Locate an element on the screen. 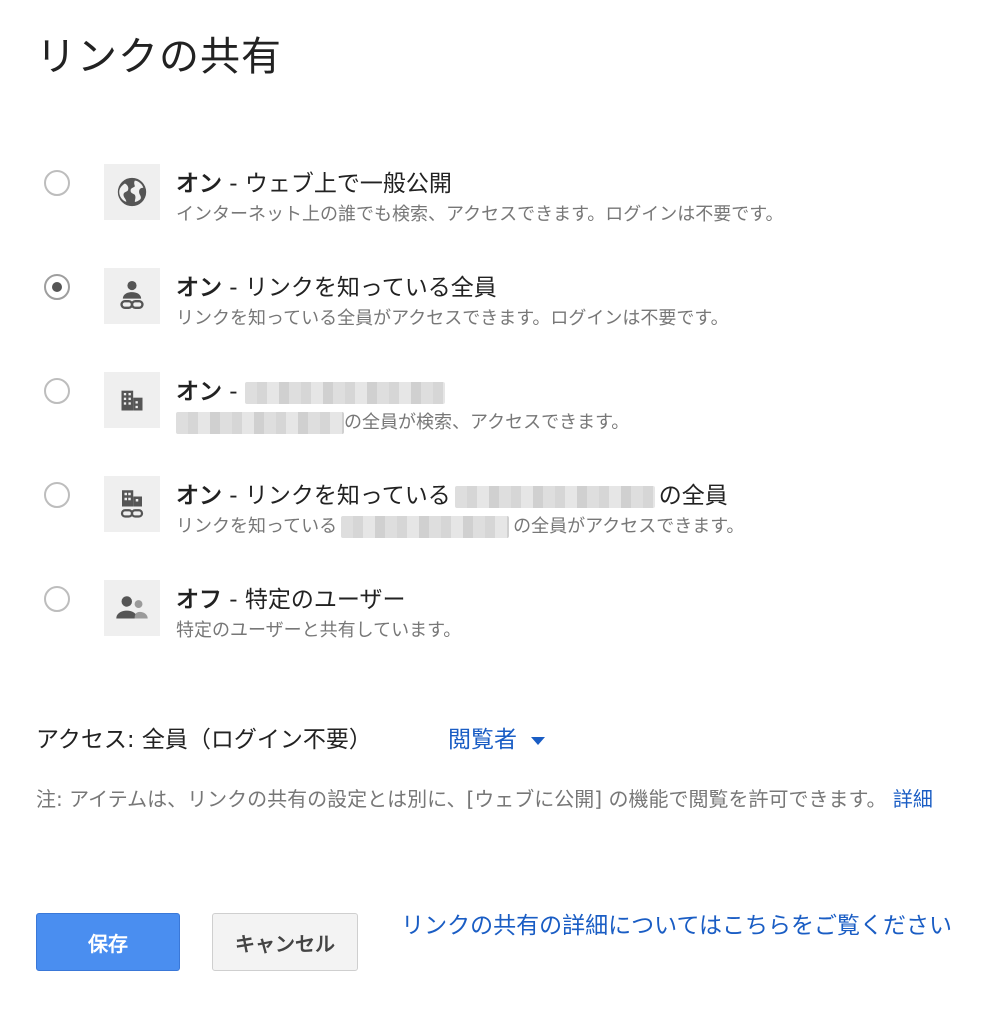  radio-public-web is located at coordinates (57, 183).